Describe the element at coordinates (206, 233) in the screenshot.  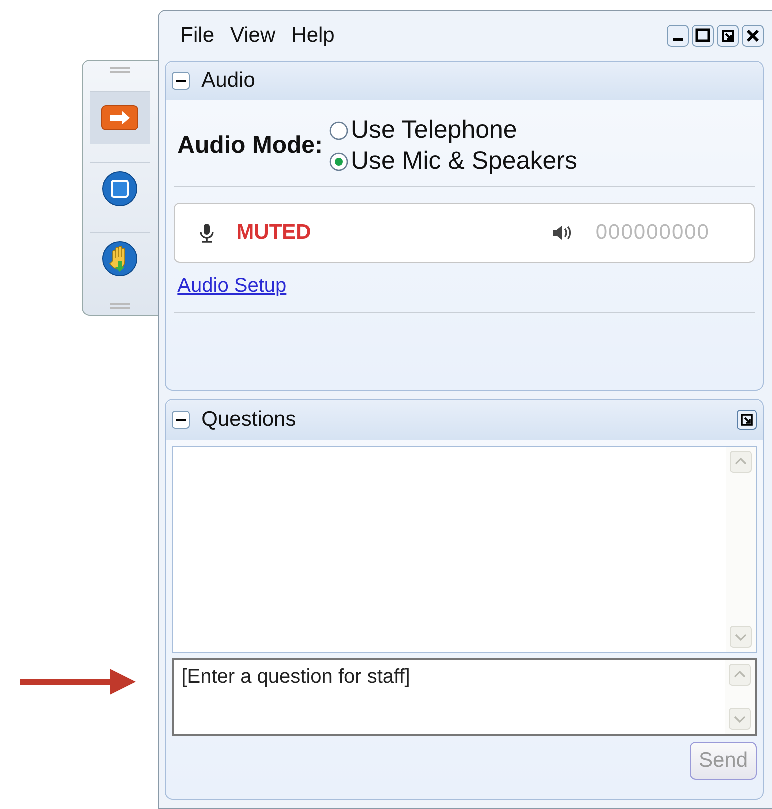
I see `microphone-icon` at that location.